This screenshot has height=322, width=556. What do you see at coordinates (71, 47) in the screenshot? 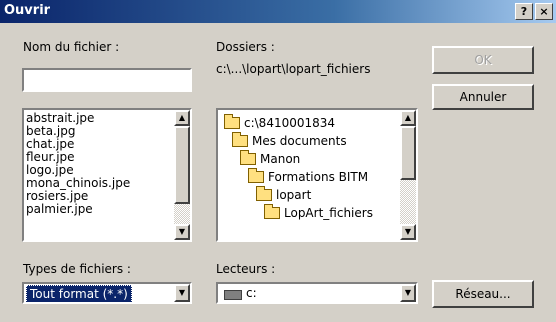
I see `filename-label: Nom du fichier :` at bounding box center [71, 47].